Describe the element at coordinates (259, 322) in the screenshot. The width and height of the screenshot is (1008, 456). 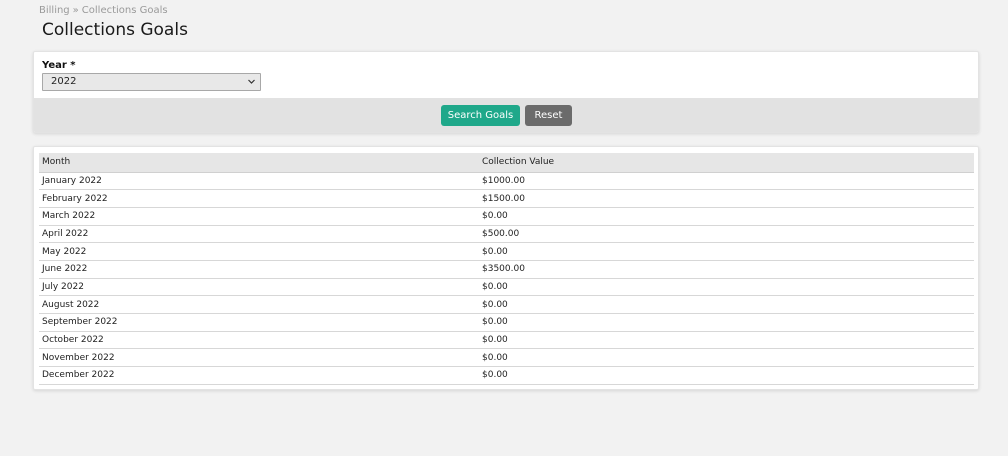
I see `month-cell: September 2022` at that location.